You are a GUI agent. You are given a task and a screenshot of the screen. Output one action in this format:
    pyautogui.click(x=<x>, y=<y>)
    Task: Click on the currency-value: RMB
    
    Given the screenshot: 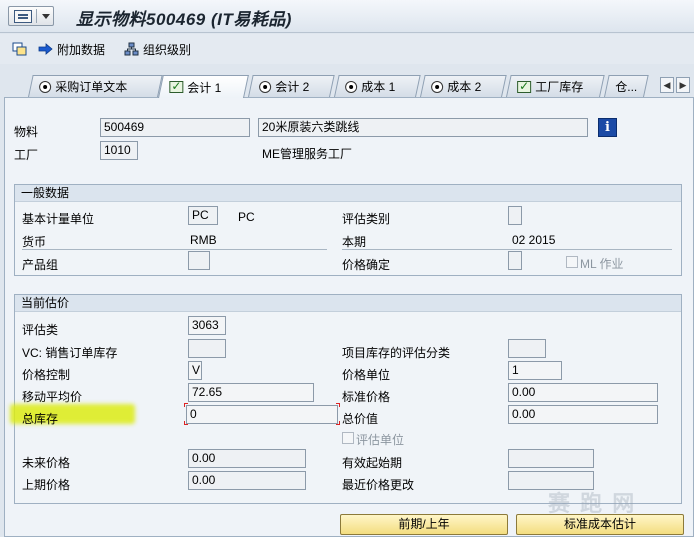 What is the action you would take?
    pyautogui.click(x=203, y=240)
    